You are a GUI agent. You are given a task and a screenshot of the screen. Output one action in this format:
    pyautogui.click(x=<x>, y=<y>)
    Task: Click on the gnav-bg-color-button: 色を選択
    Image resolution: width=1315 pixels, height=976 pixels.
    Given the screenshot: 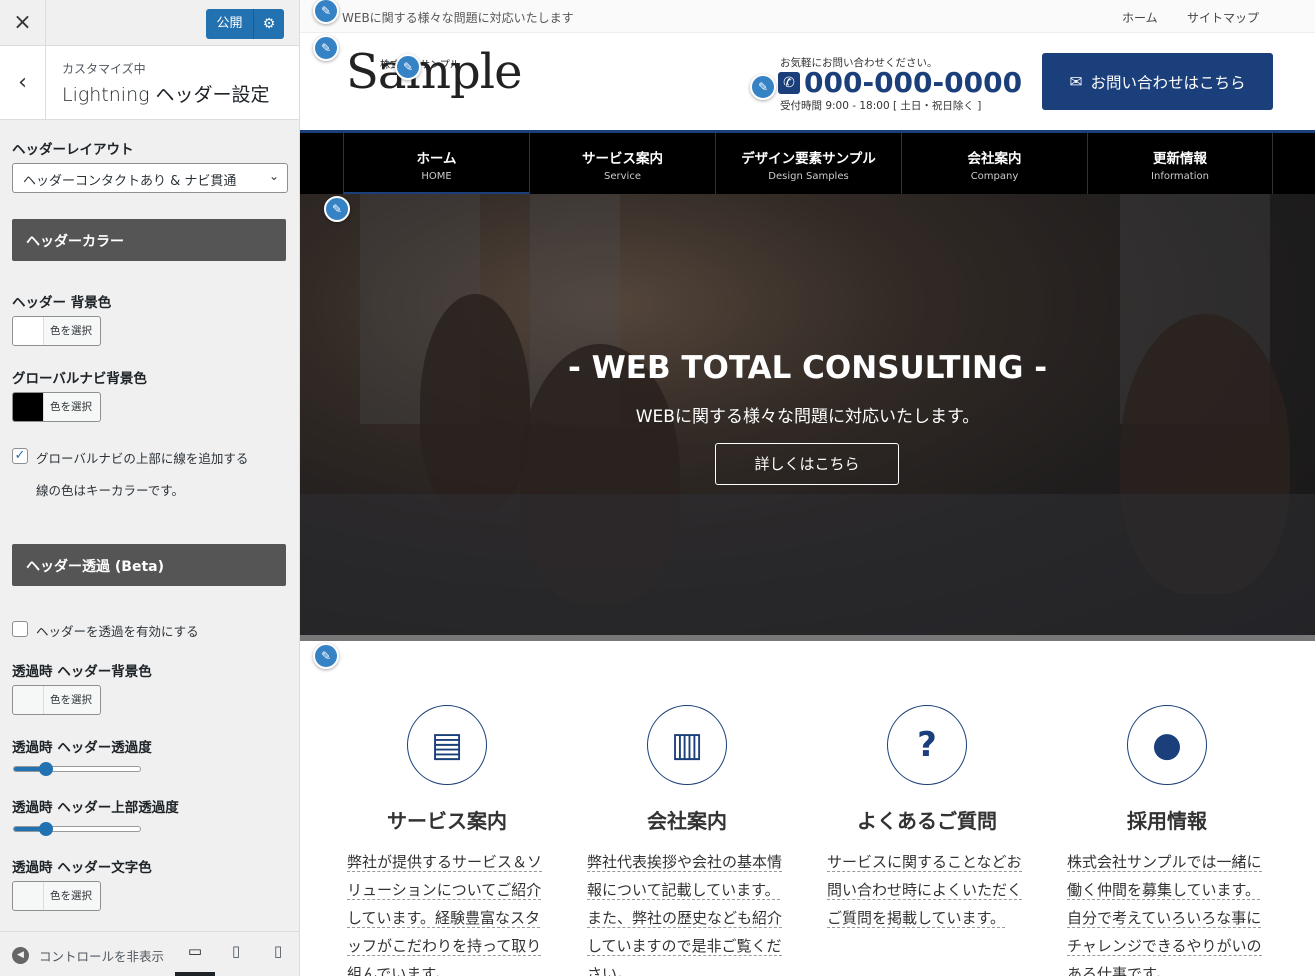 What is the action you would take?
    pyautogui.click(x=56, y=407)
    